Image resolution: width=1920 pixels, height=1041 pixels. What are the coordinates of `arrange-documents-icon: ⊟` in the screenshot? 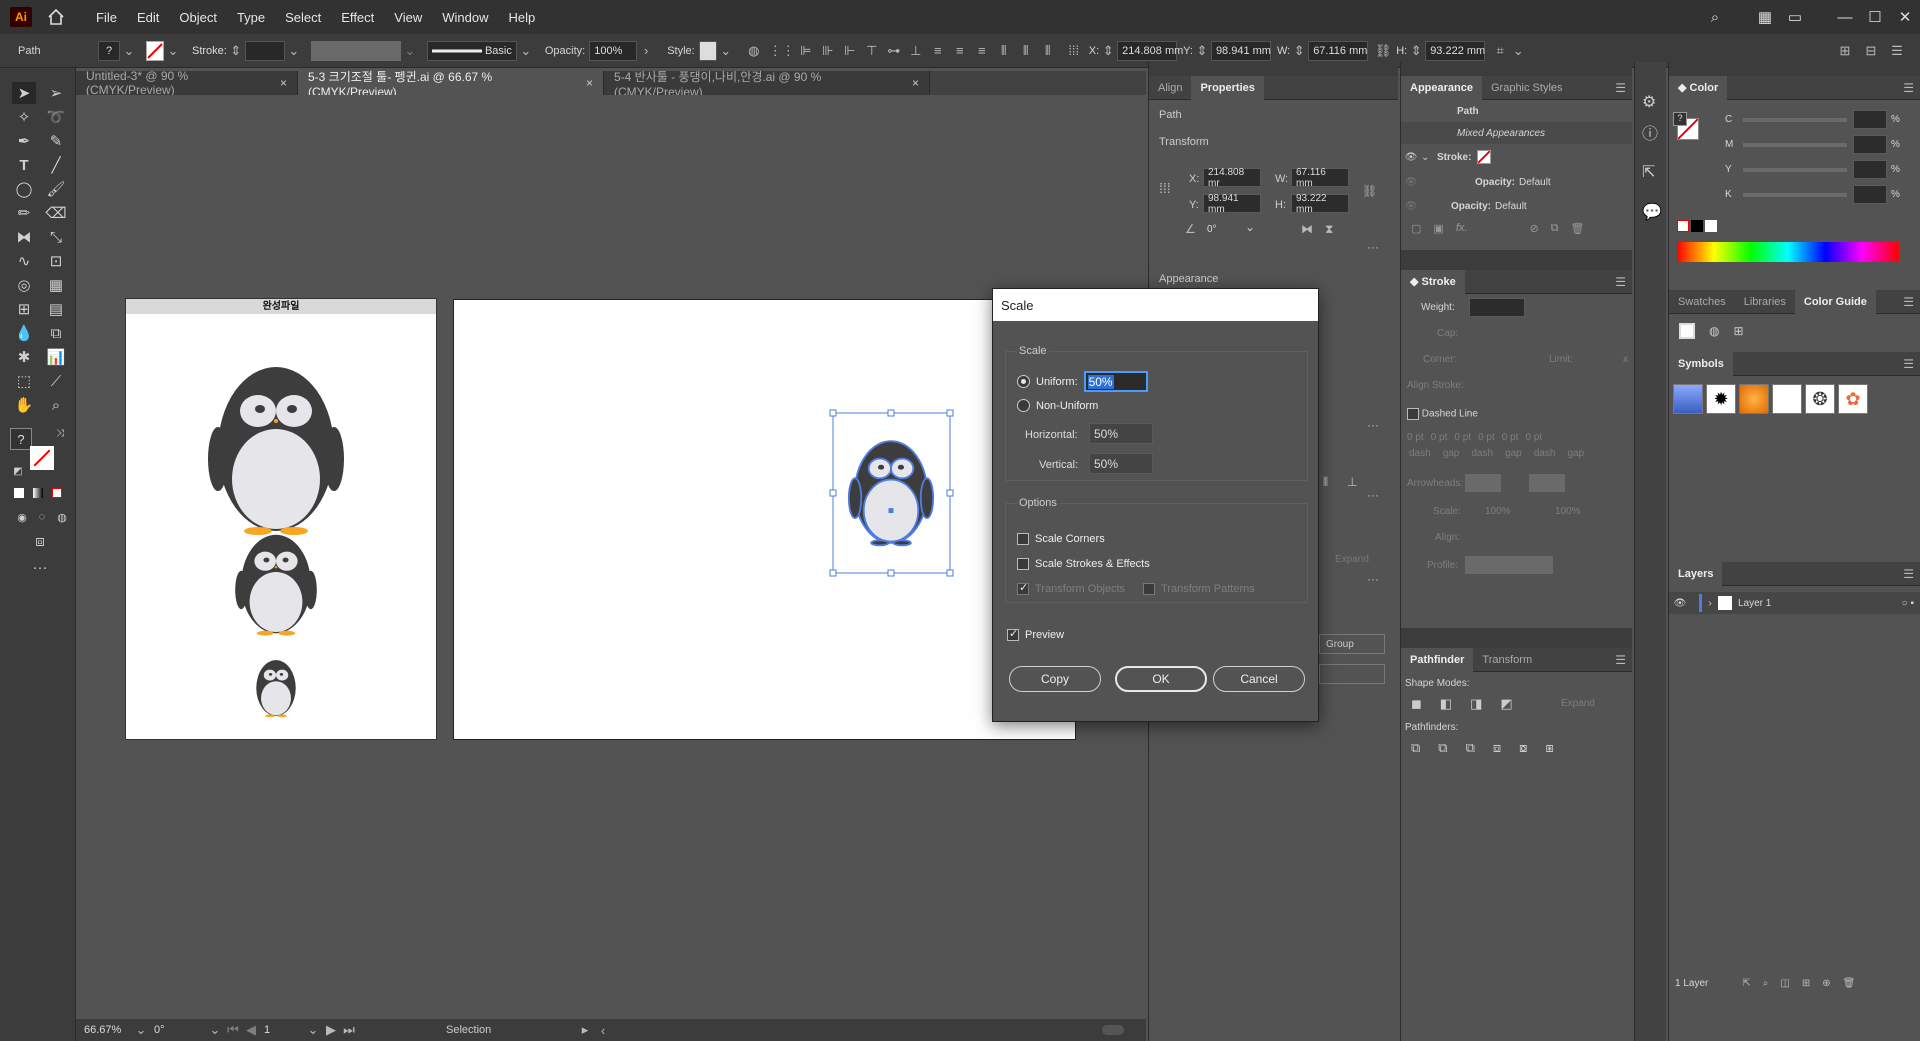 It's located at (1871, 51).